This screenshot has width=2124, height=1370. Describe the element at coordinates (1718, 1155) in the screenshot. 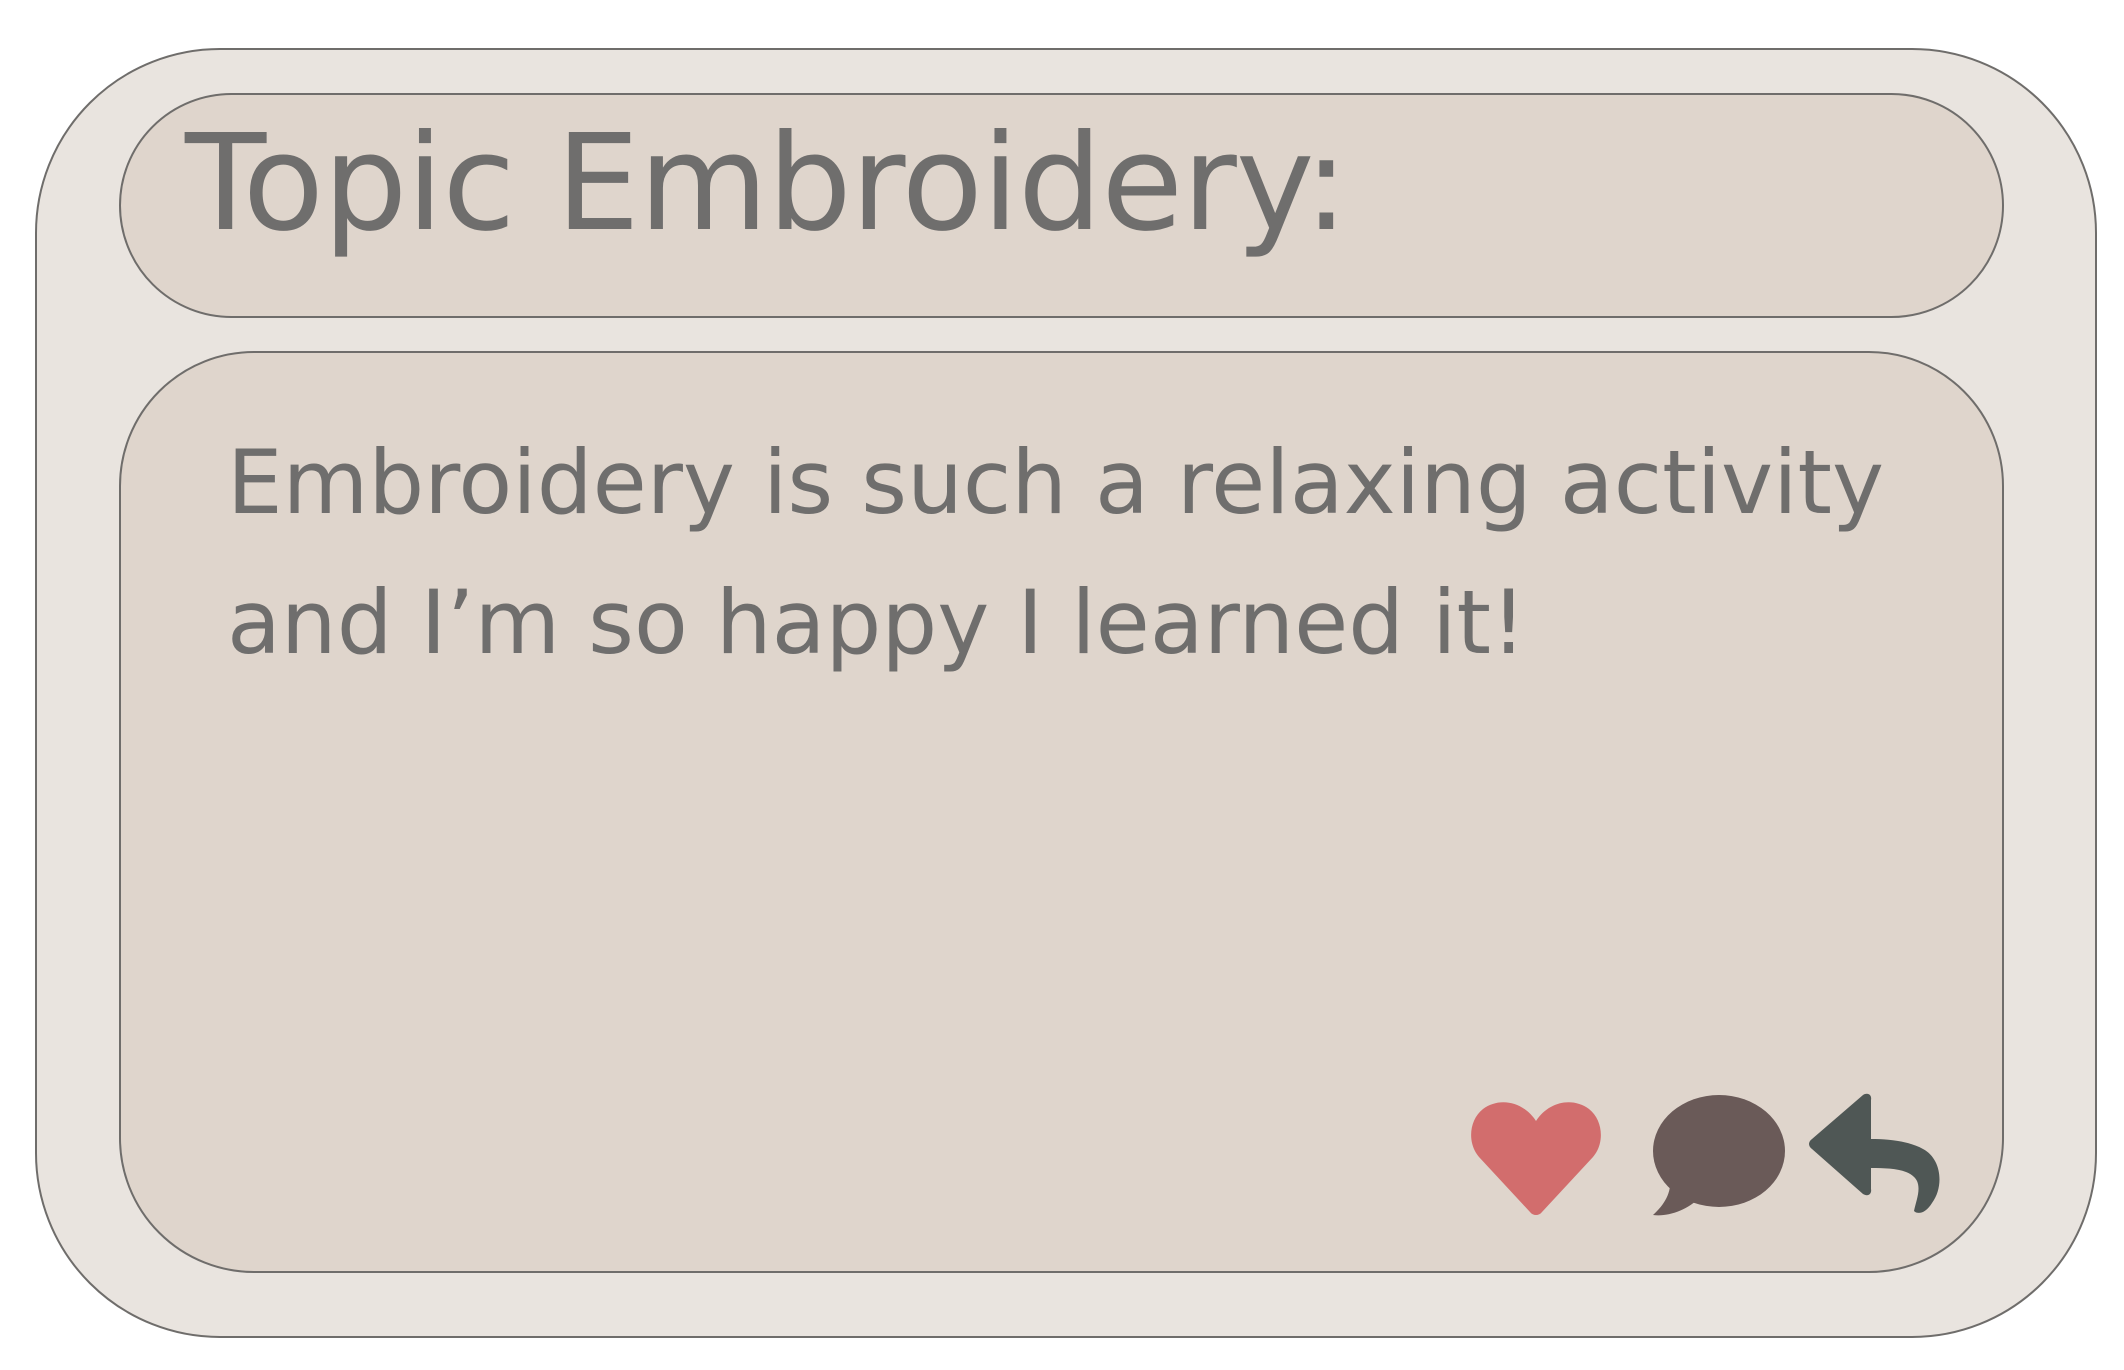

I see `comment-icon` at that location.